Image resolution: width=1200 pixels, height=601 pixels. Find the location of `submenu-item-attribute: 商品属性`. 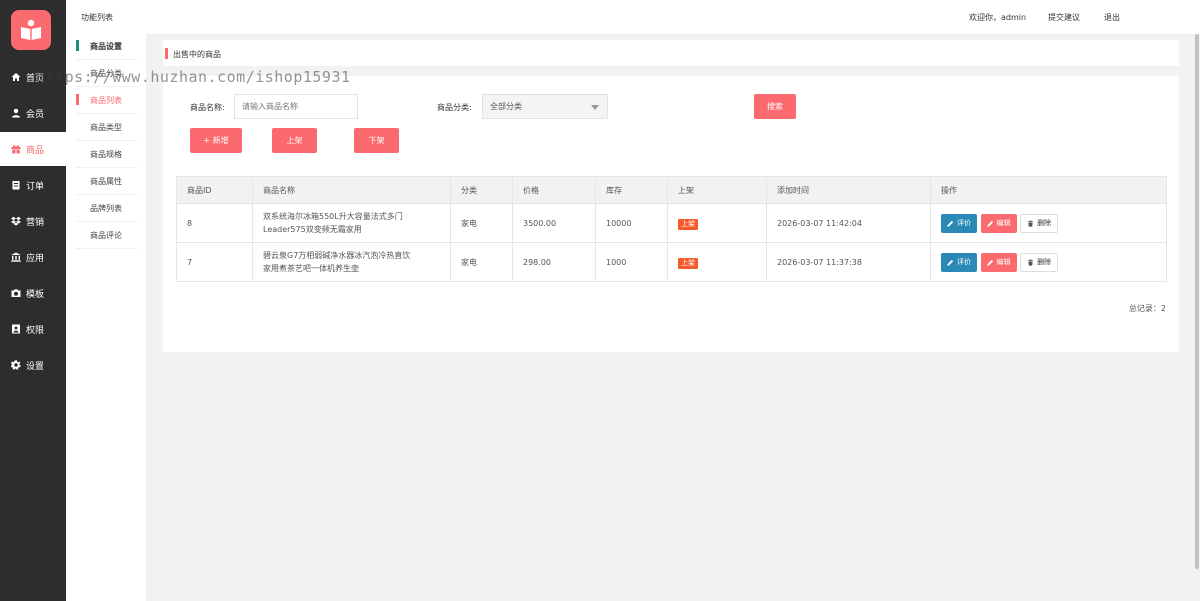

submenu-item-attribute: 商品属性 is located at coordinates (107, 182).